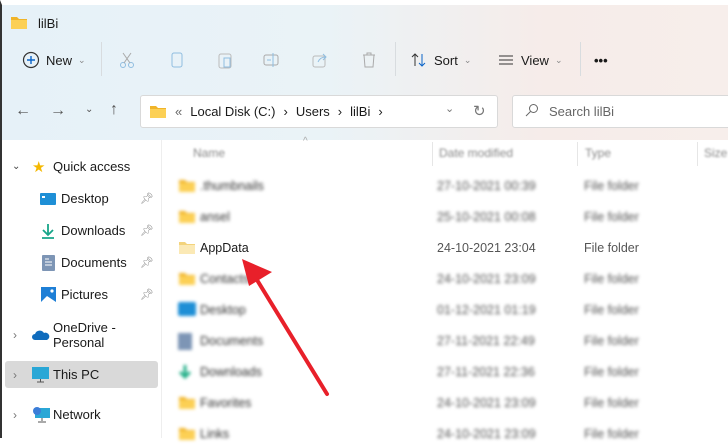 This screenshot has height=448, width=728. I want to click on share-icon, so click(319, 60).